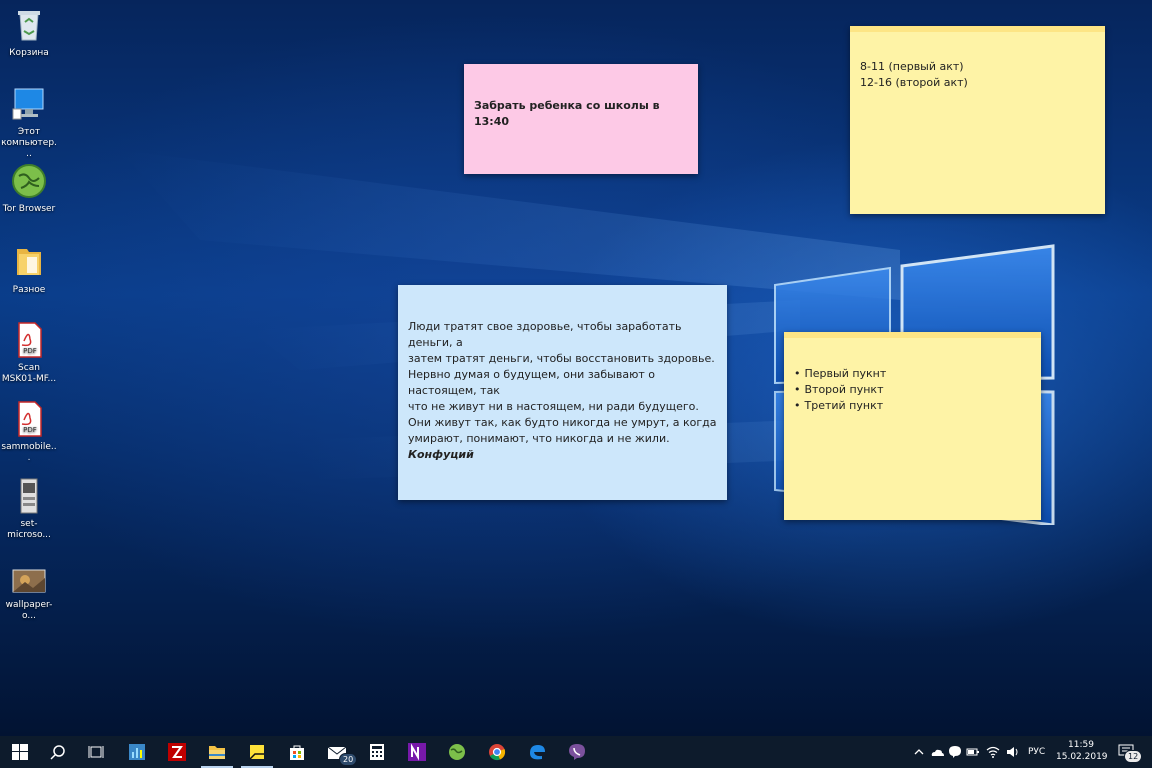  What do you see at coordinates (977, 61) in the screenshot?
I see `note-body: 8-11 (первый акт) 12-16 (второй акт)` at bounding box center [977, 61].